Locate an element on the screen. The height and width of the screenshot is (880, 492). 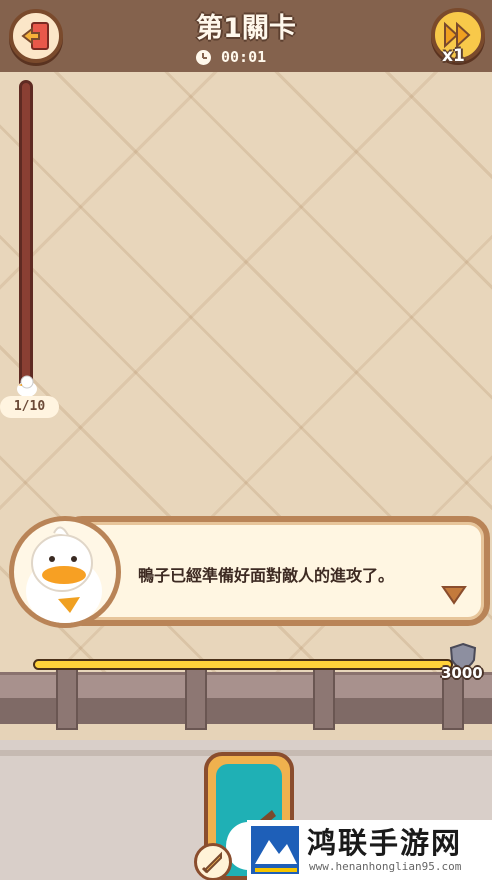
attack-upgrade-button is located at coordinates (213, 861).